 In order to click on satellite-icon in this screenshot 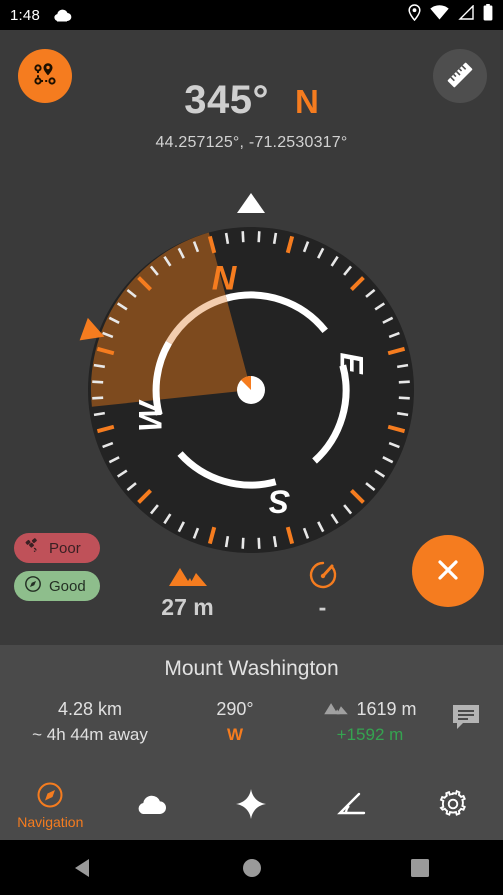, I will do `click(33, 548)`.